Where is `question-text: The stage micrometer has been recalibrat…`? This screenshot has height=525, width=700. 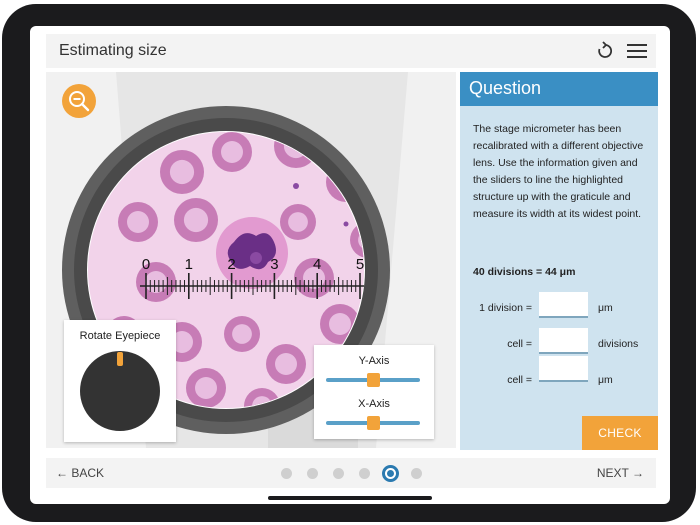 question-text: The stage micrometer has been recalibrat… is located at coordinates (558, 171).